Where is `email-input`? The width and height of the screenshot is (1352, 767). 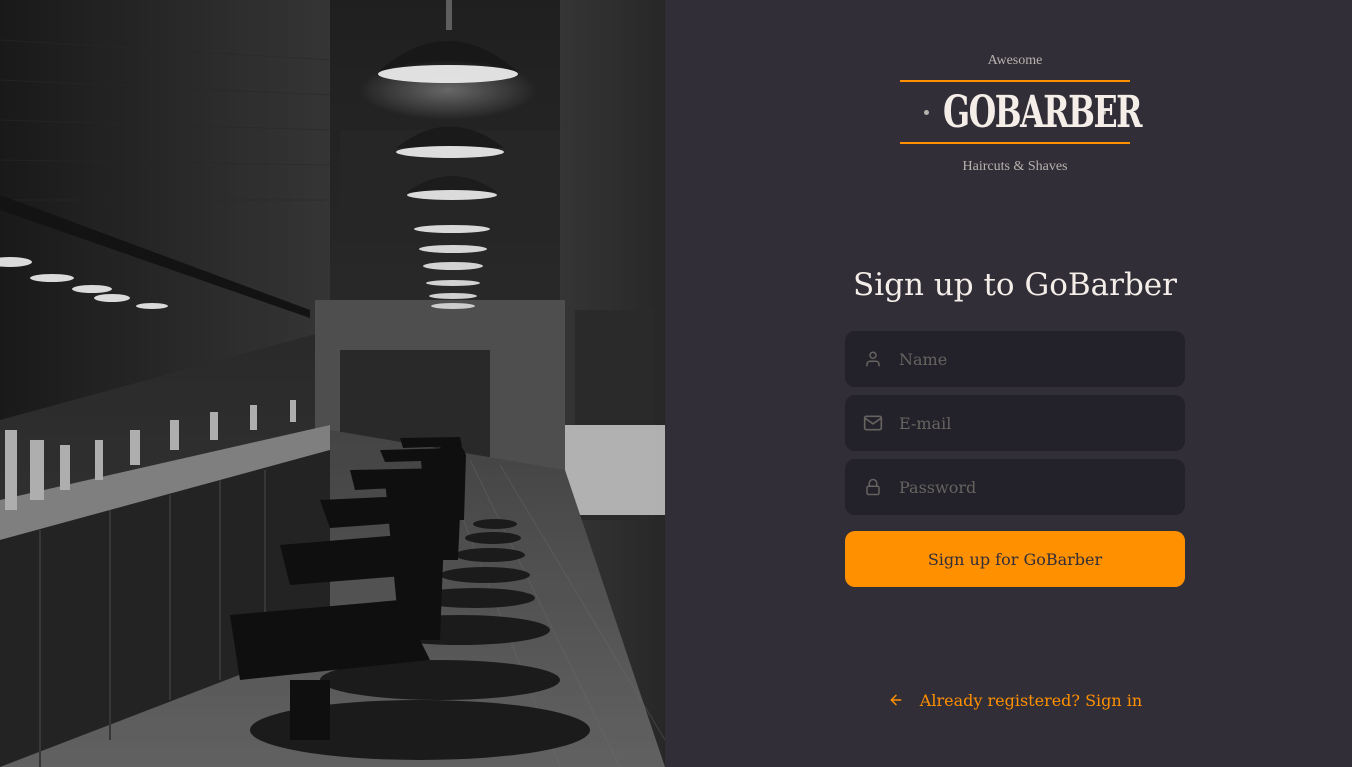 email-input is located at coordinates (1042, 423).